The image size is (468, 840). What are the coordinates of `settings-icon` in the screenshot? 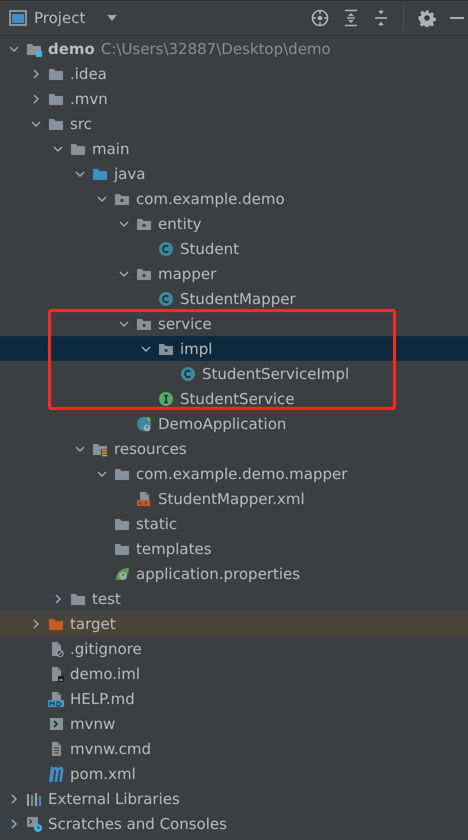 It's located at (427, 18).